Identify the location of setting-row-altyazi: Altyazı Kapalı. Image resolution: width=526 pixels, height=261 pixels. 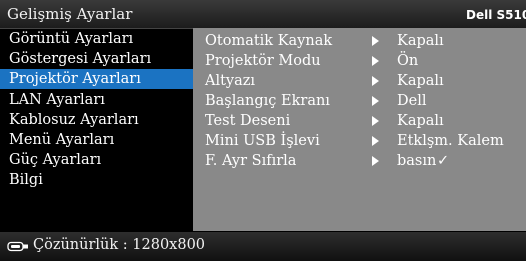
(359, 81).